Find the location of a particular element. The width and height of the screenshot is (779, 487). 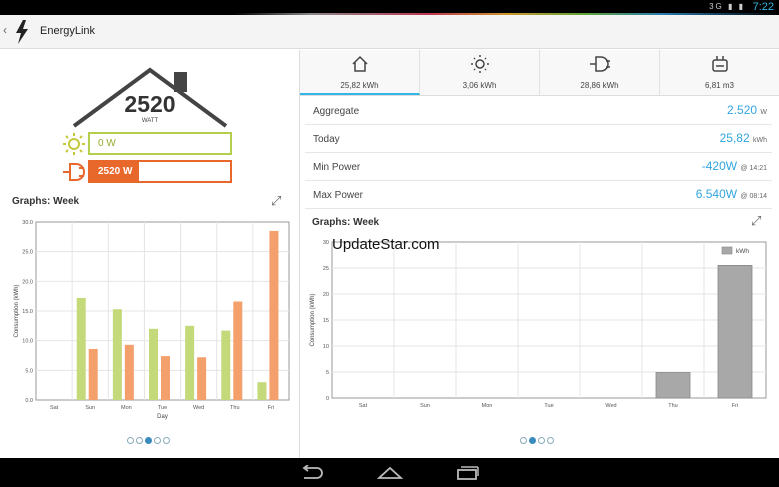

right-graph-title: Graphs: Week is located at coordinates (346, 222).